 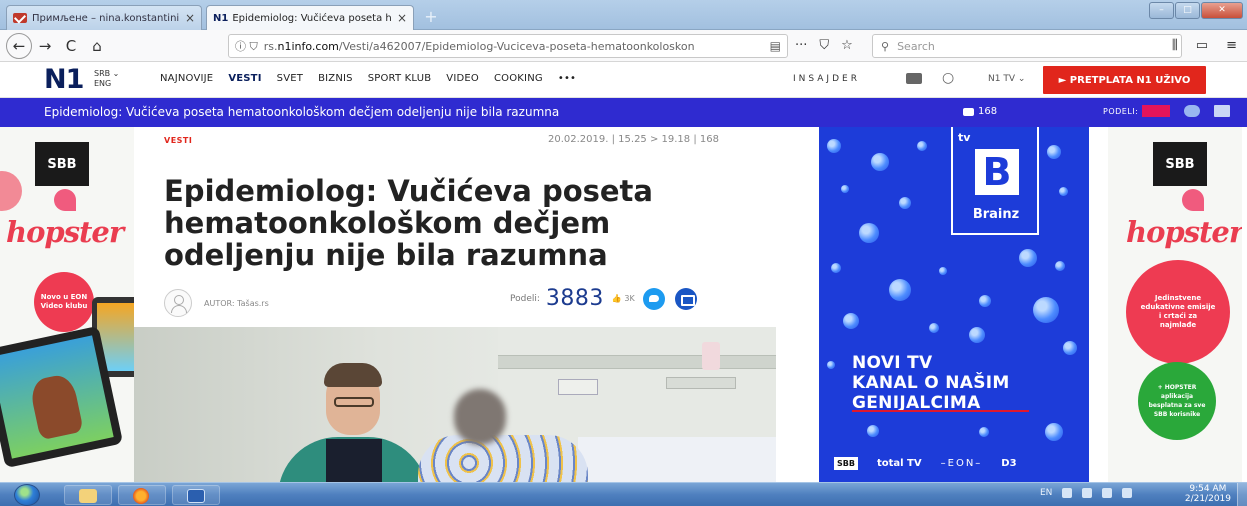 What do you see at coordinates (27, 495) in the screenshot?
I see `start-button` at bounding box center [27, 495].